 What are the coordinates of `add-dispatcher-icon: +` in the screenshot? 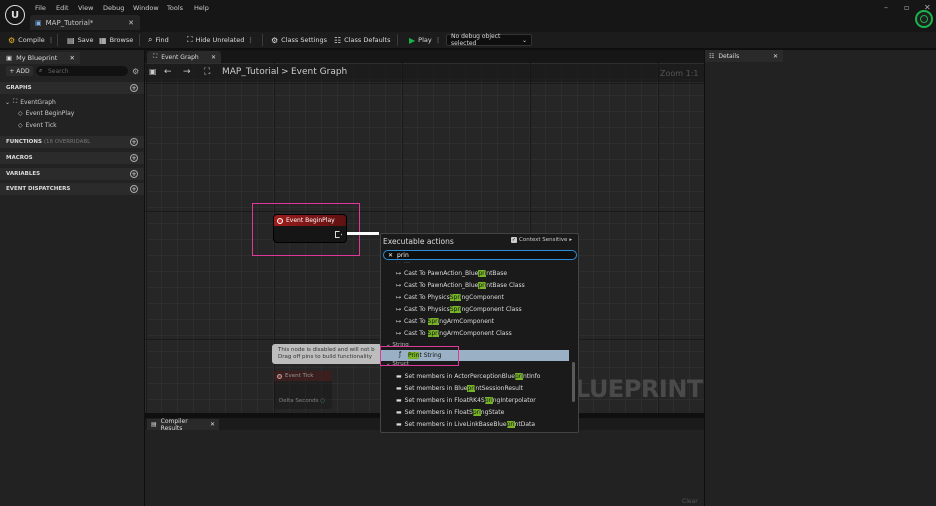 It's located at (134, 189).